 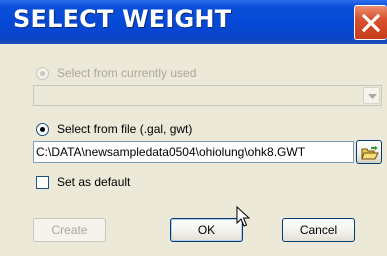 What do you see at coordinates (318, 230) in the screenshot?
I see `cancel-button: Cancel` at bounding box center [318, 230].